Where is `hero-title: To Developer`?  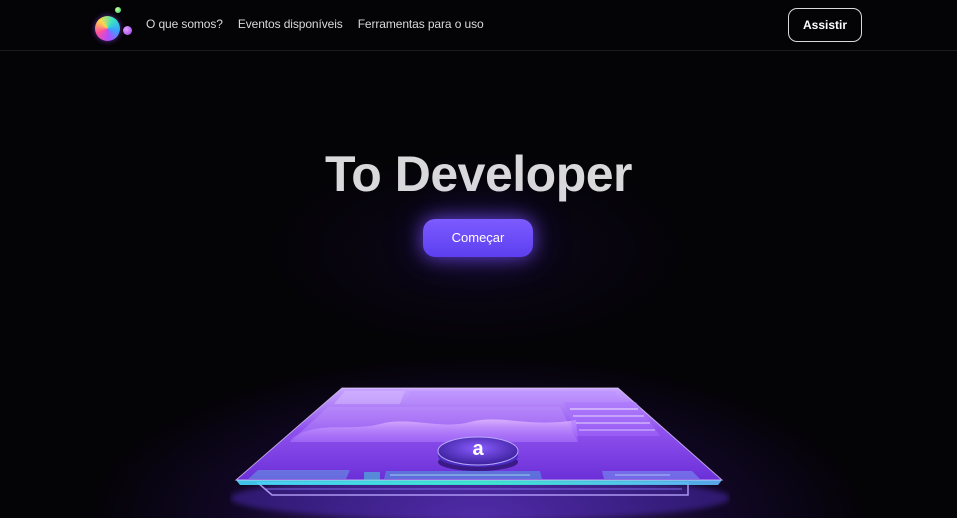 hero-title: To Developer is located at coordinates (478, 174).